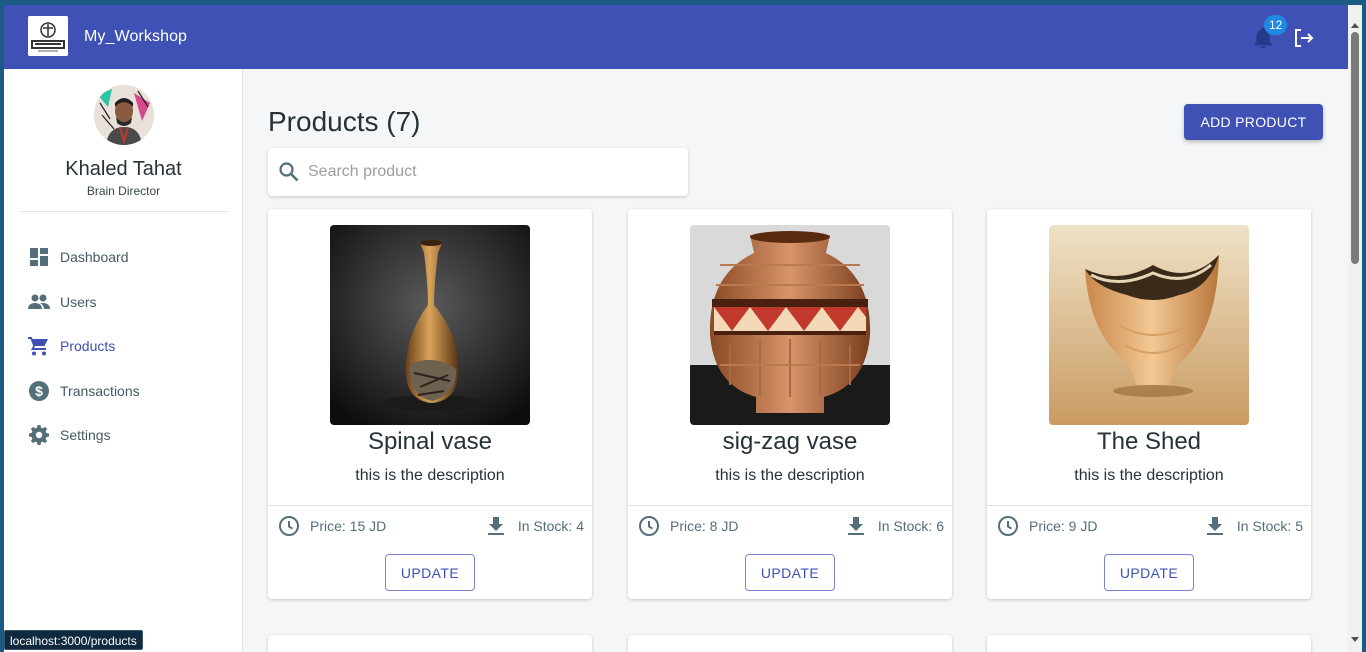  I want to click on product-stock: In Stock: 6, so click(910, 526).